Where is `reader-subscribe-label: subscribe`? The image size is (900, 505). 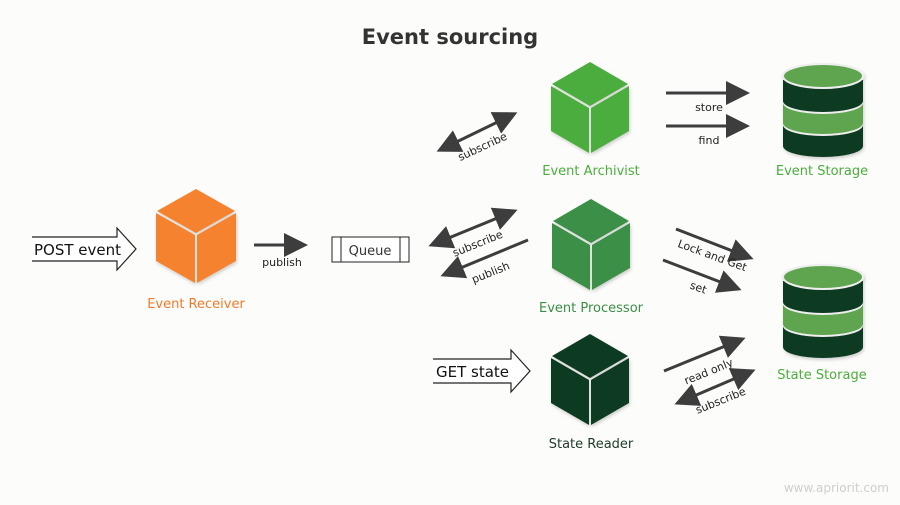
reader-subscribe-label: subscribe is located at coordinates (721, 401).